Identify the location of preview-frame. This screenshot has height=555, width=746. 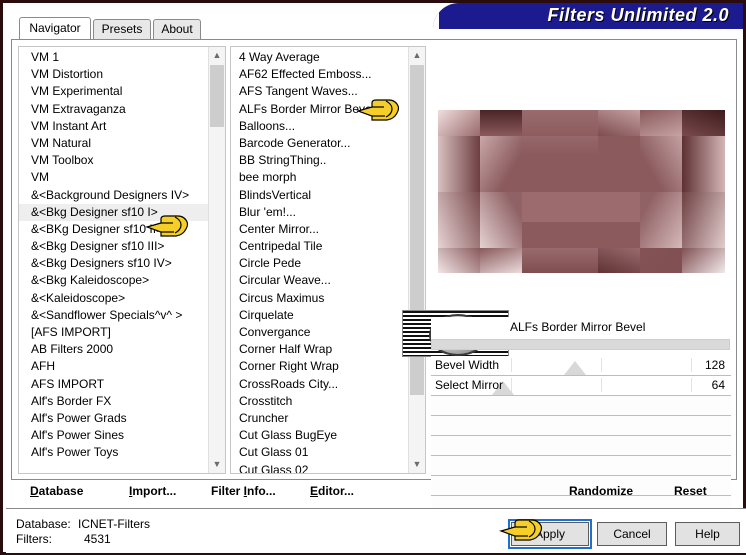
(581, 191).